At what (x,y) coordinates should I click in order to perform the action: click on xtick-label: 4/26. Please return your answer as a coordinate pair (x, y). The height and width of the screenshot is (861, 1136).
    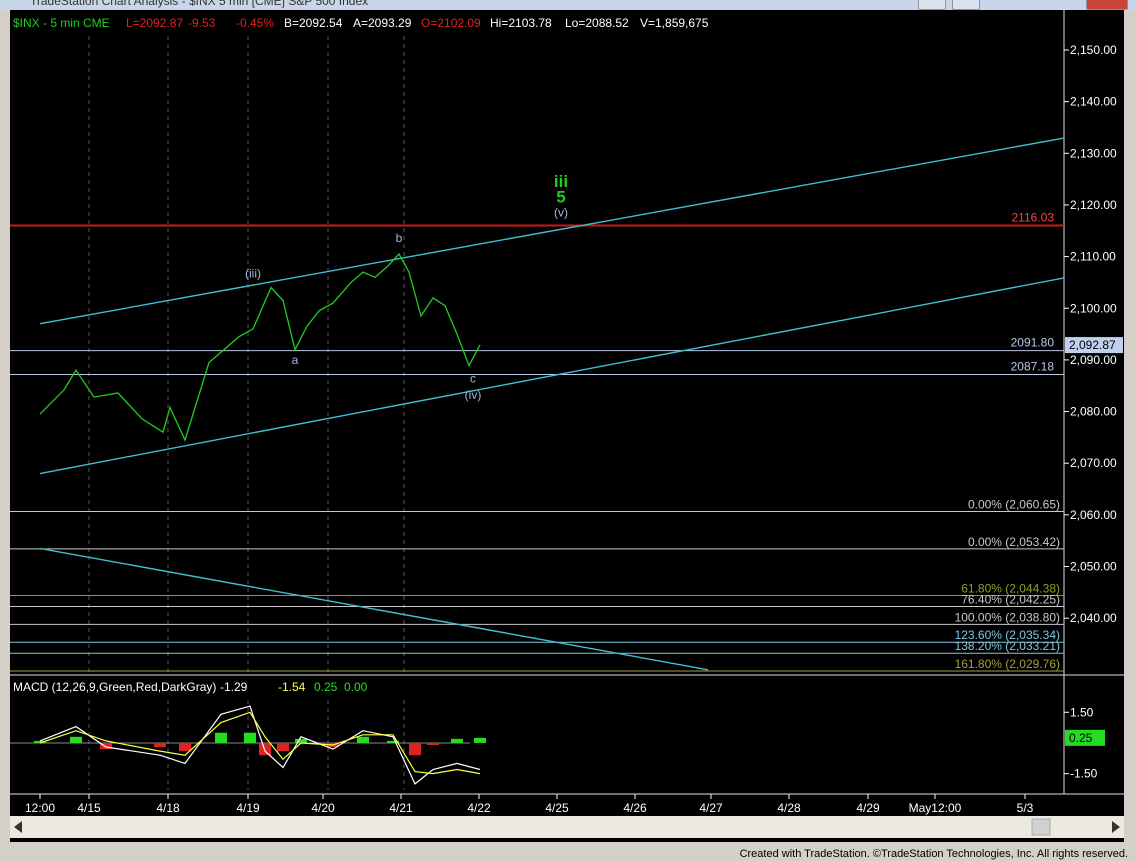
    Looking at the image, I should click on (635, 808).